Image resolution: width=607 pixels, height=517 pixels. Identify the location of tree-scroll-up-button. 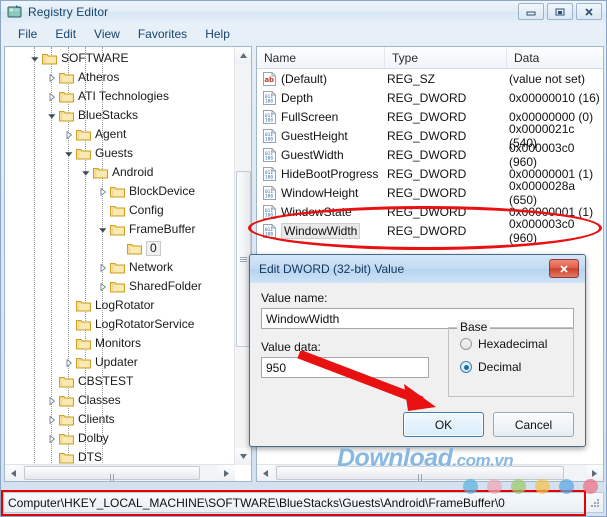
(243, 55).